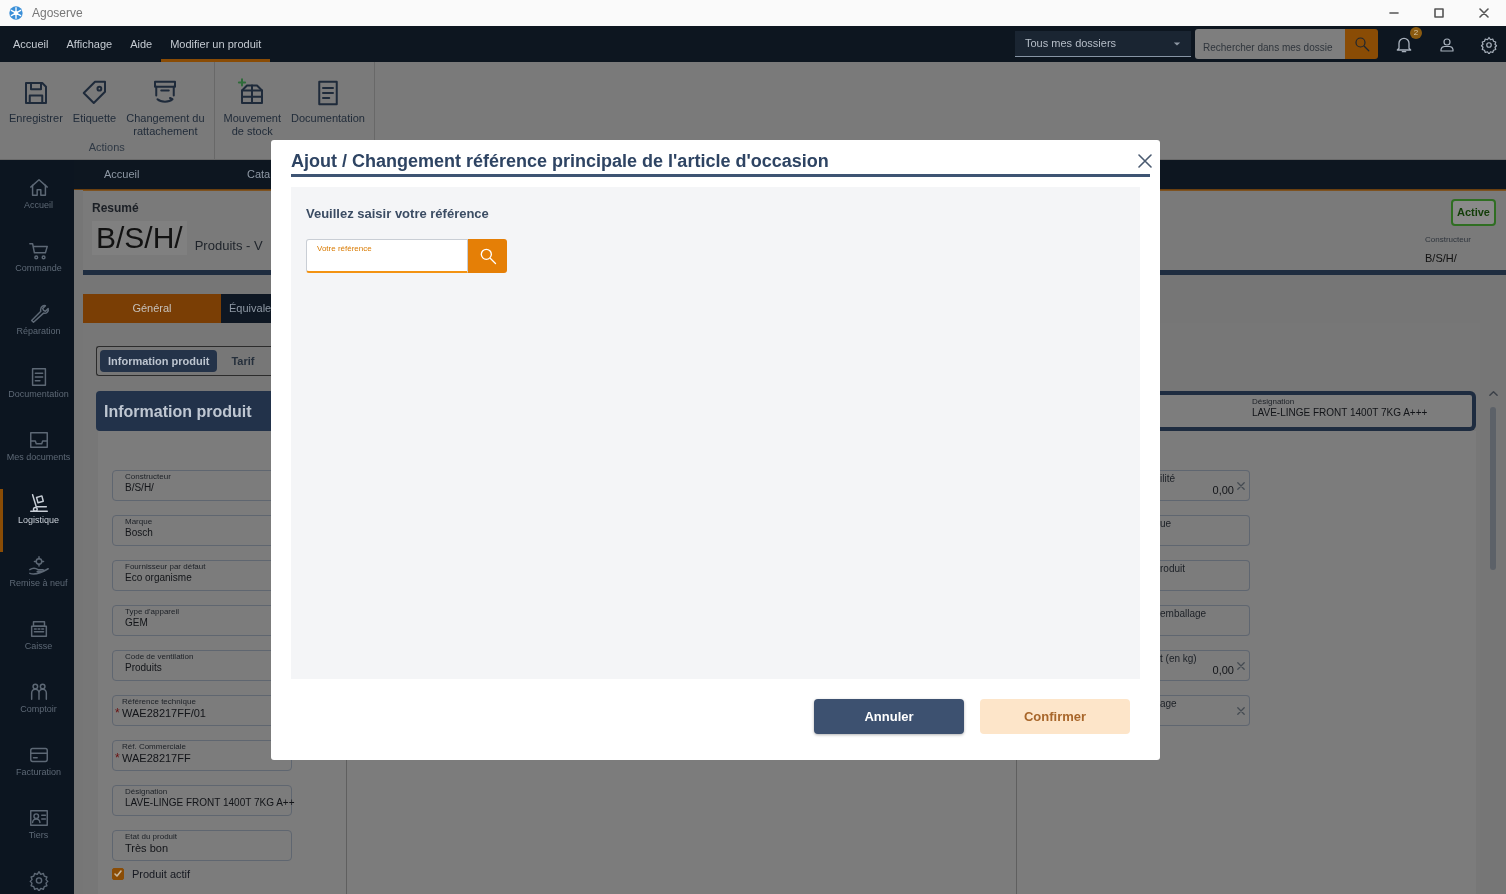  Describe the element at coordinates (165, 108) in the screenshot. I see `toolbar-button: Changement du rattachement` at that location.